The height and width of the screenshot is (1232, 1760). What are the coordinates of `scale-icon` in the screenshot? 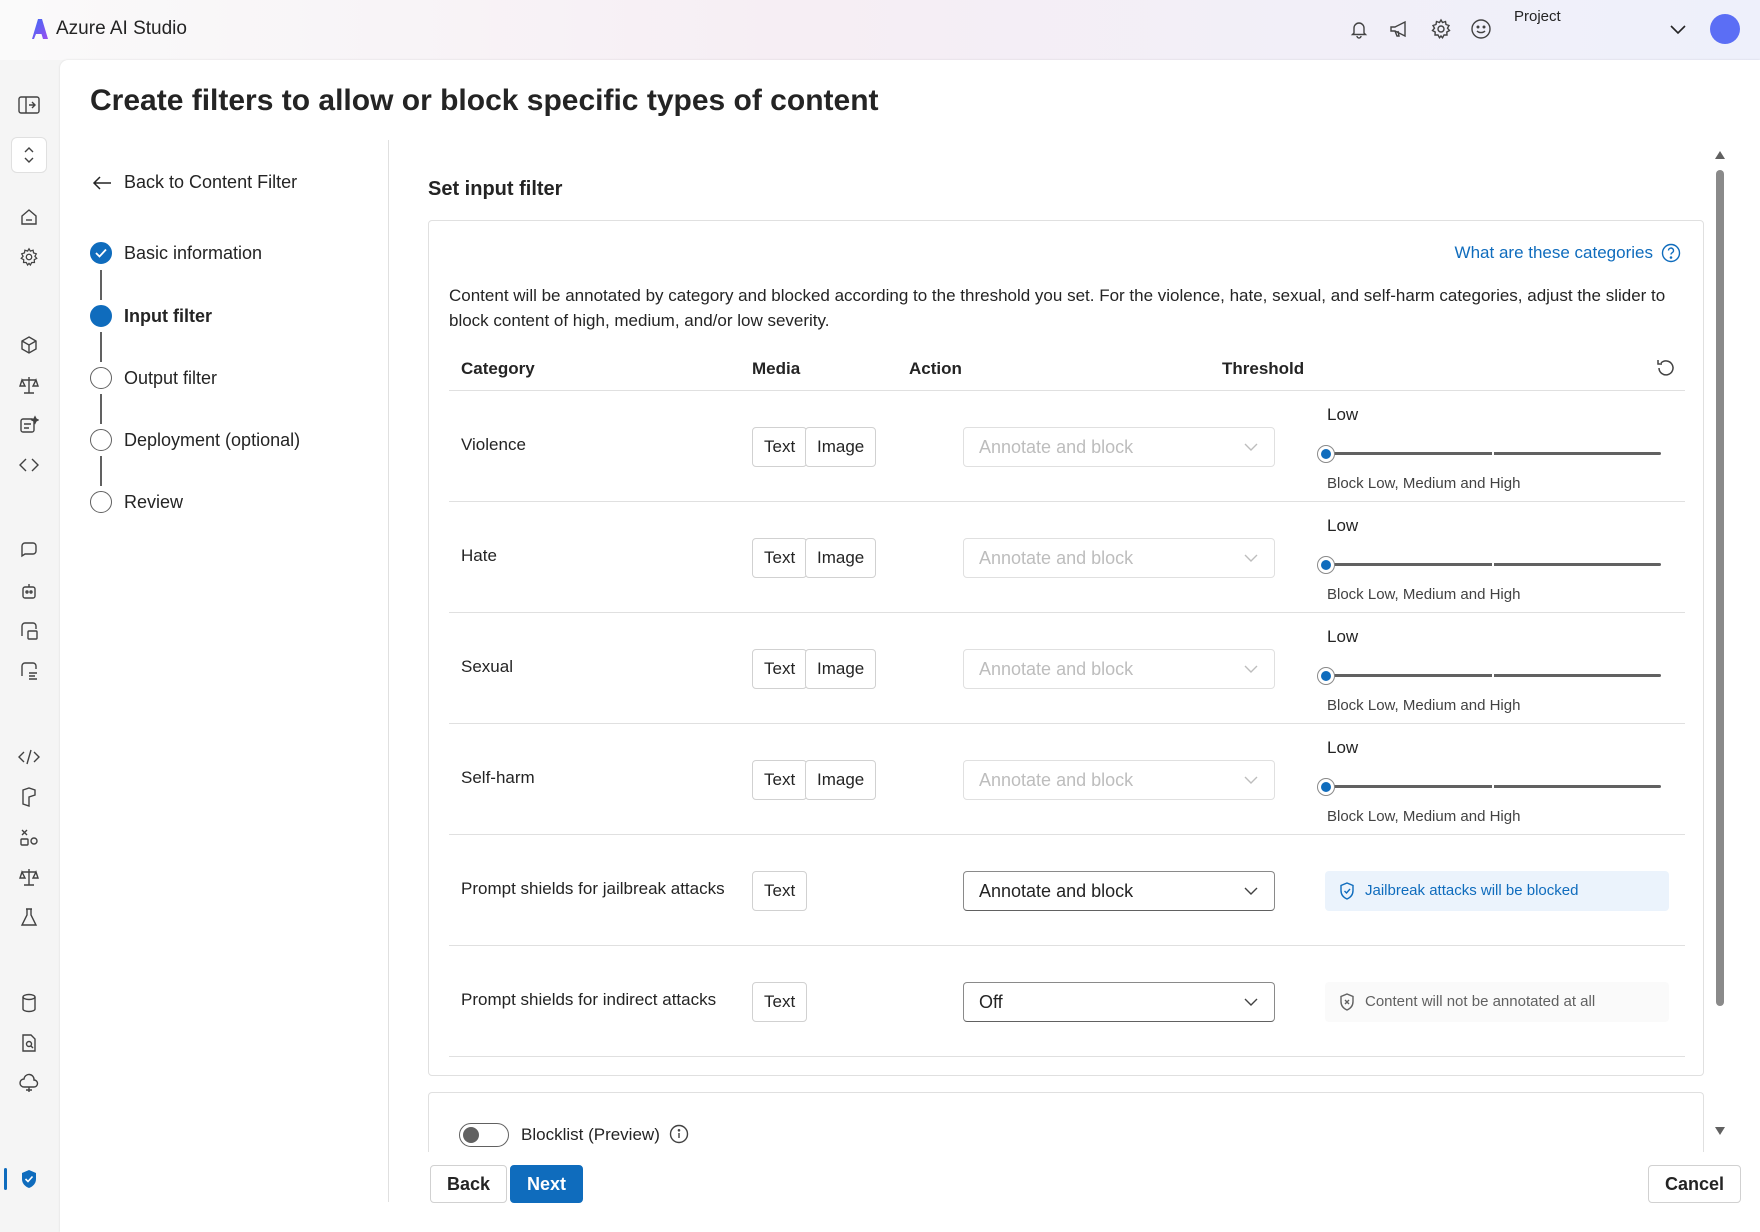 It's located at (29, 385).